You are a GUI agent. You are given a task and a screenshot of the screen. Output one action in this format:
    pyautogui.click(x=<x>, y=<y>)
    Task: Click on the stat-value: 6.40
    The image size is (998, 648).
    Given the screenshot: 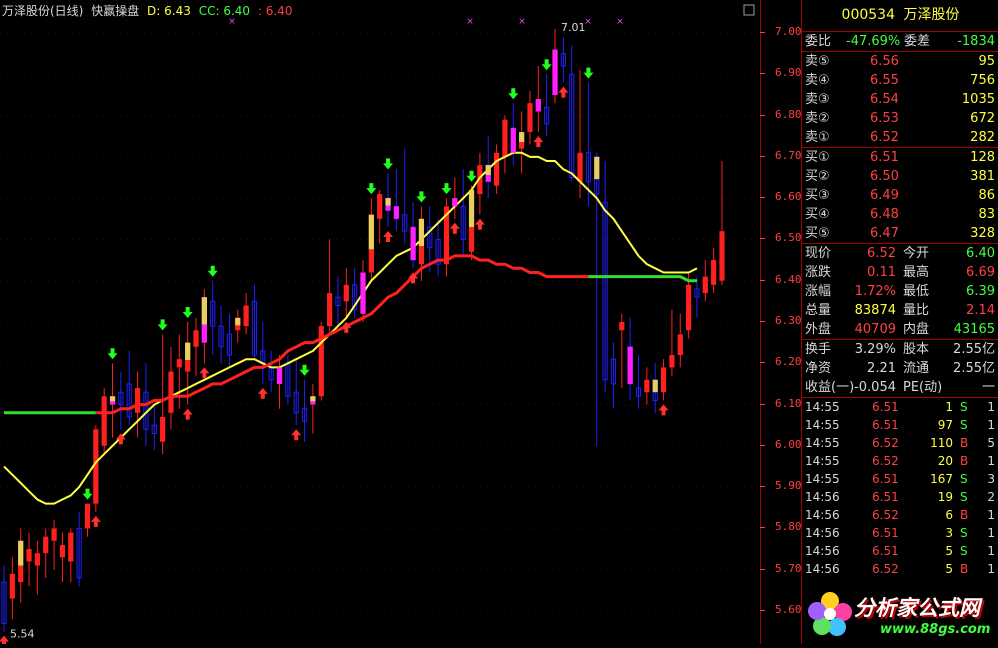 What is the action you would take?
    pyautogui.click(x=980, y=253)
    